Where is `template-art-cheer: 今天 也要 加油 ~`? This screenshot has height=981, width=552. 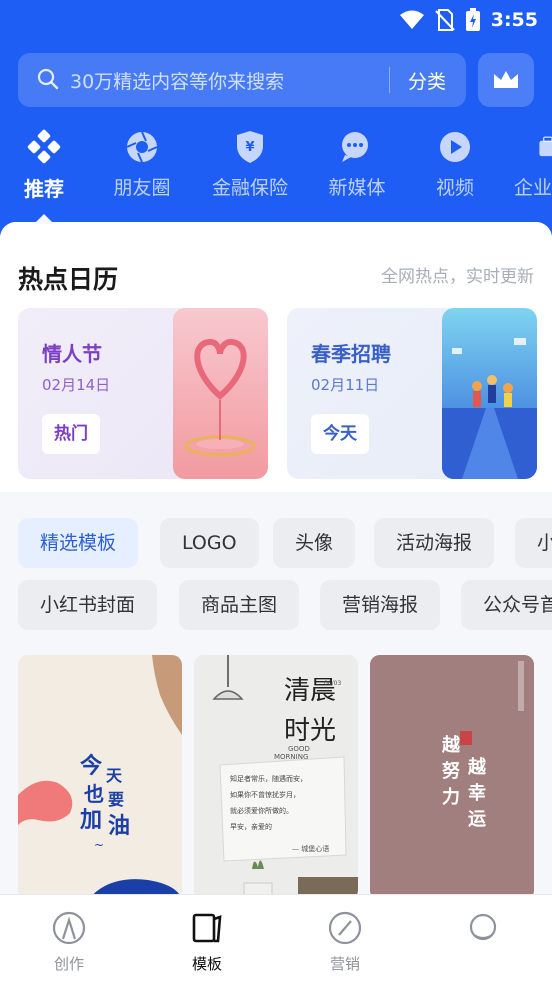
template-art-cheer: 今天 也要 加油 ~ is located at coordinates (100, 777).